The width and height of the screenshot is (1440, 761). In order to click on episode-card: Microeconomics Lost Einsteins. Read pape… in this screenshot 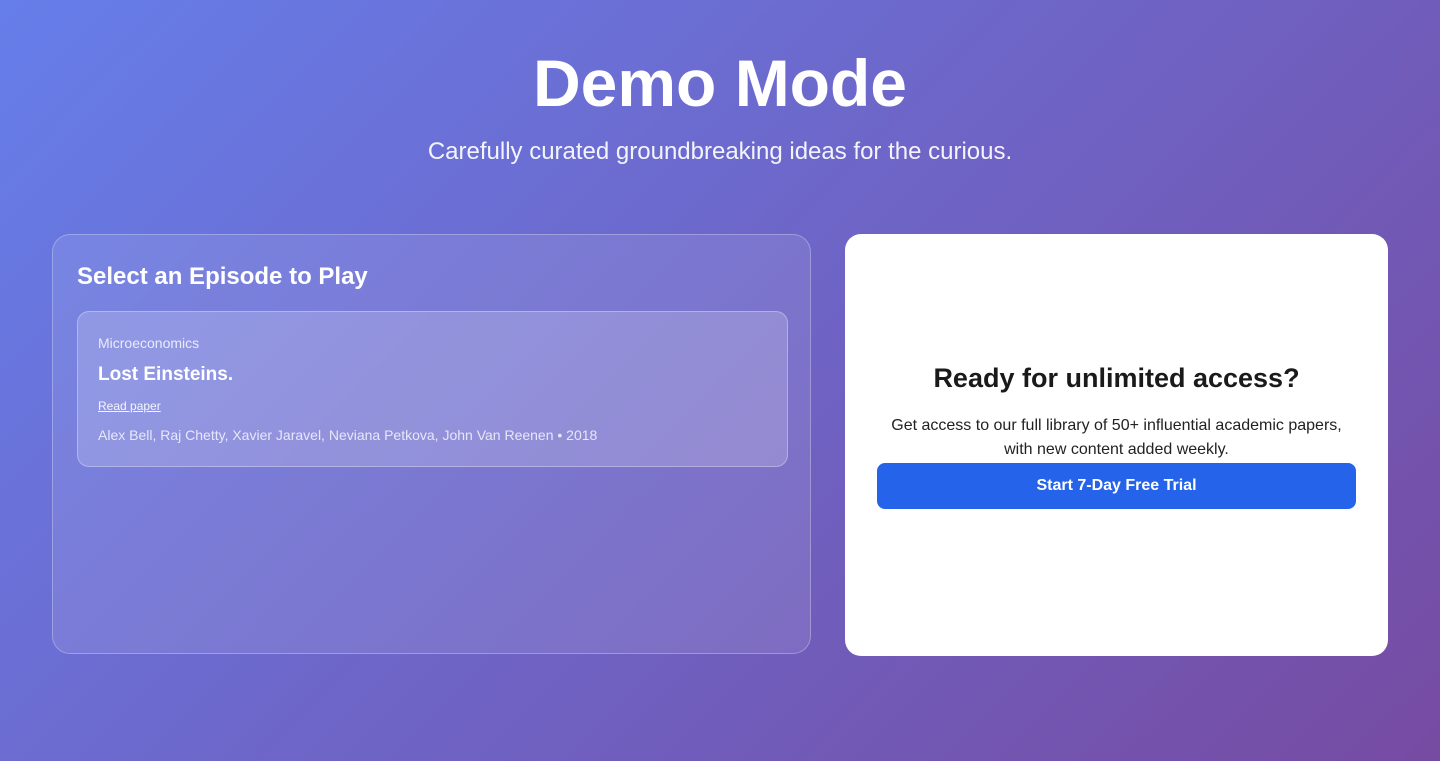, I will do `click(432, 389)`.